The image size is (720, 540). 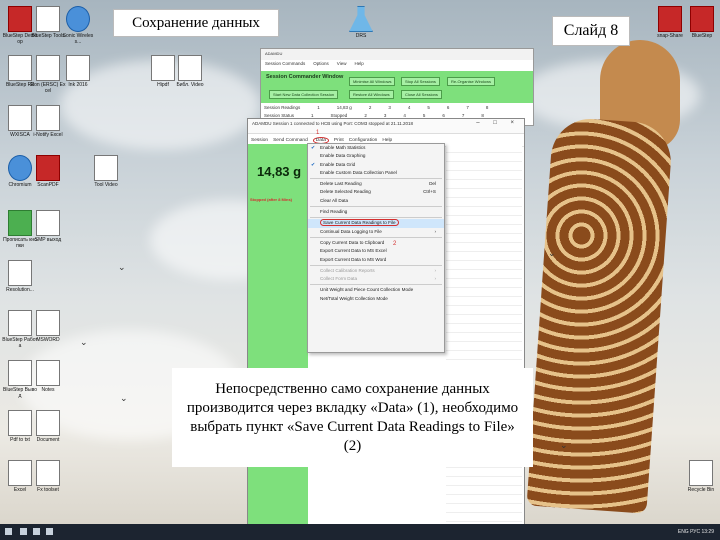 What do you see at coordinates (48, 240) in the screenshot?
I see `desktop-icon-label: SMP выход` at bounding box center [48, 240].